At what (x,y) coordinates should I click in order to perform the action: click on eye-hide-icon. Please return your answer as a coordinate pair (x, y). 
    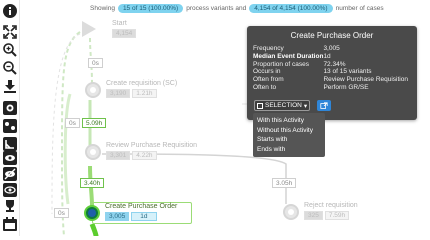
    Looking at the image, I should click on (10, 174).